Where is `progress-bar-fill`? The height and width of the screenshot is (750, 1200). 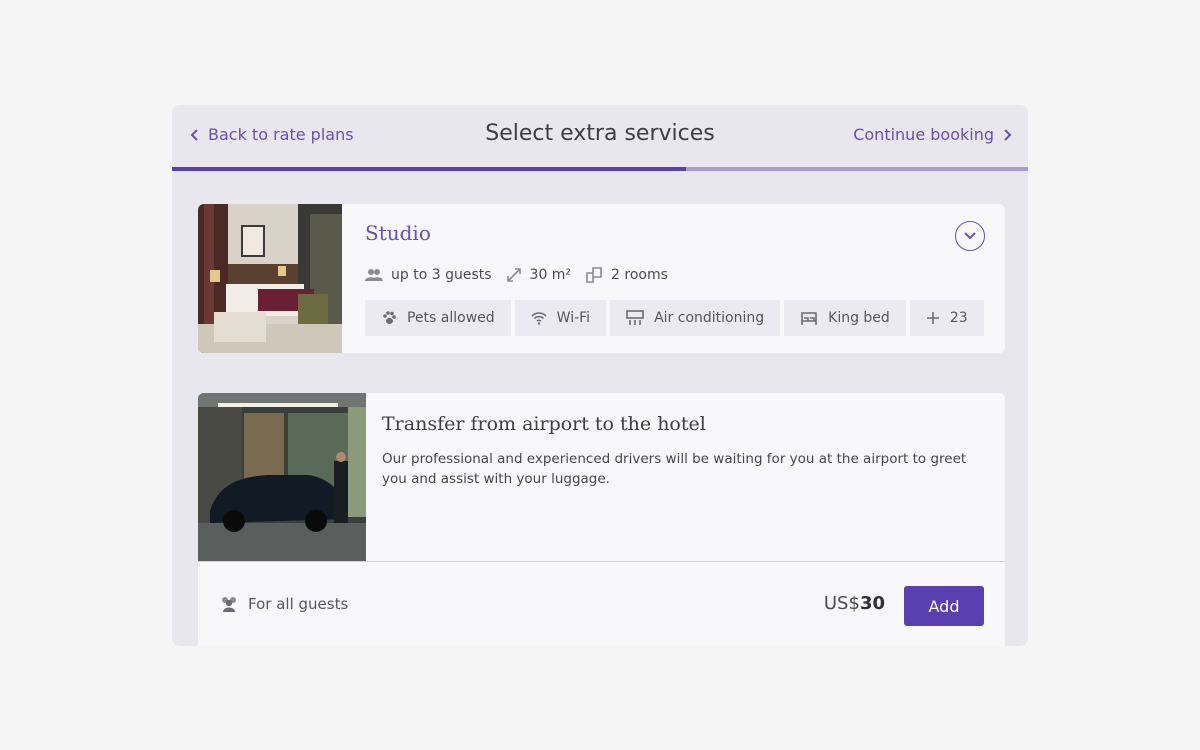 progress-bar-fill is located at coordinates (429, 169).